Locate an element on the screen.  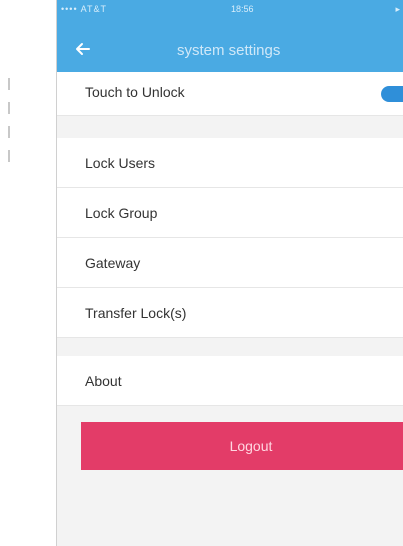
lock-group-label: Lock Group is located at coordinates (121, 213).